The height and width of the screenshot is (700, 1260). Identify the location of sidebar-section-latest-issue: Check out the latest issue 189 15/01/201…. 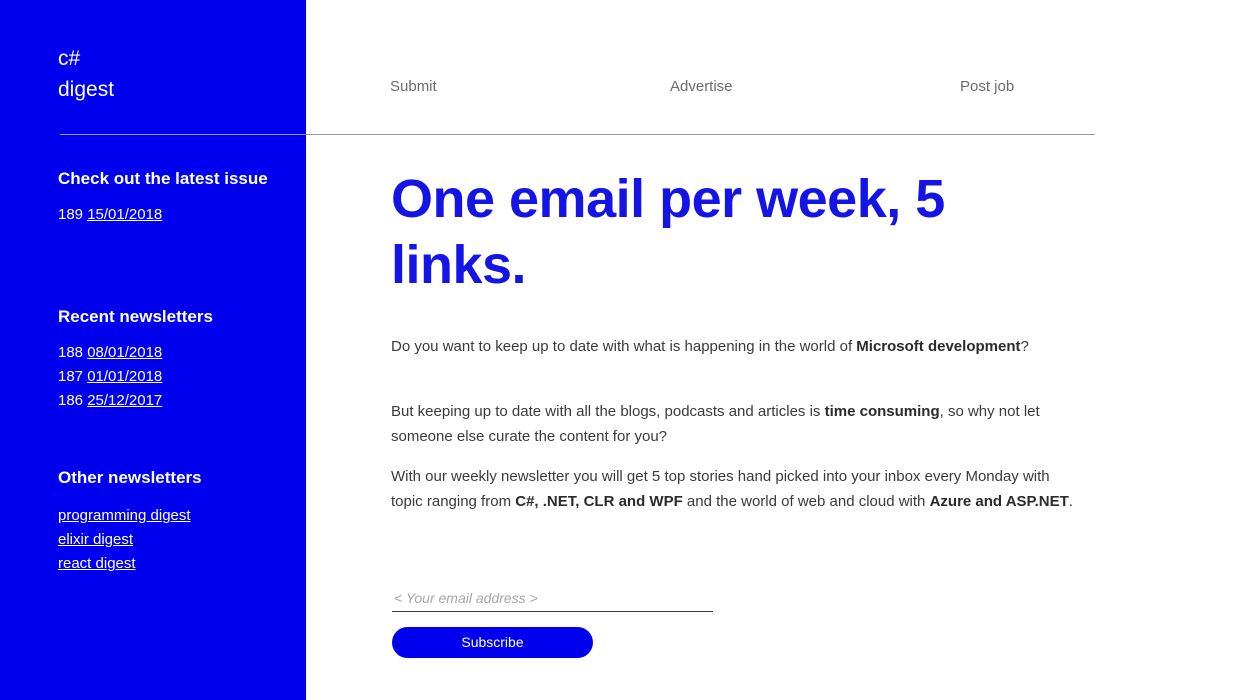
(178, 197).